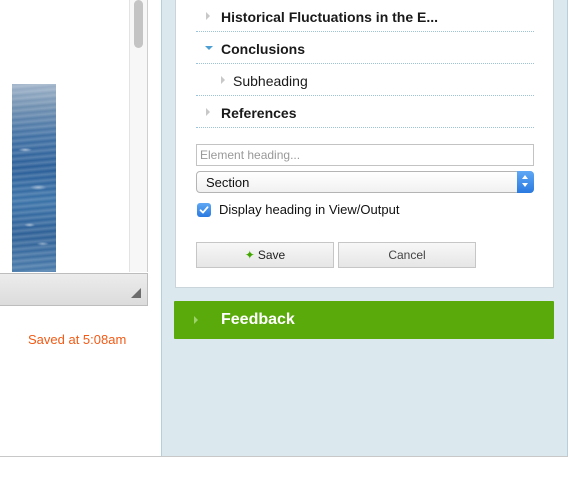 The height and width of the screenshot is (481, 568). What do you see at coordinates (228, 182) in the screenshot?
I see `element-type-value: Section` at bounding box center [228, 182].